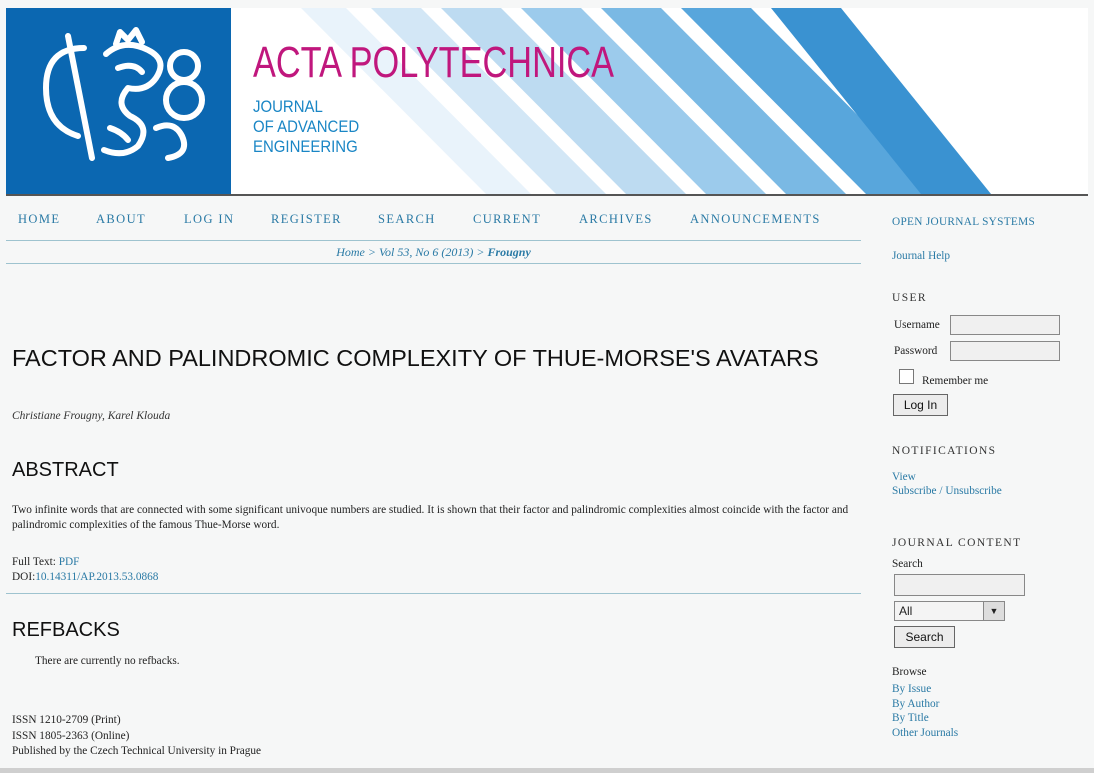 This screenshot has width=1094, height=773. I want to click on doi-line: DOI:10.14311/AP.2013.53.0868, so click(85, 577).